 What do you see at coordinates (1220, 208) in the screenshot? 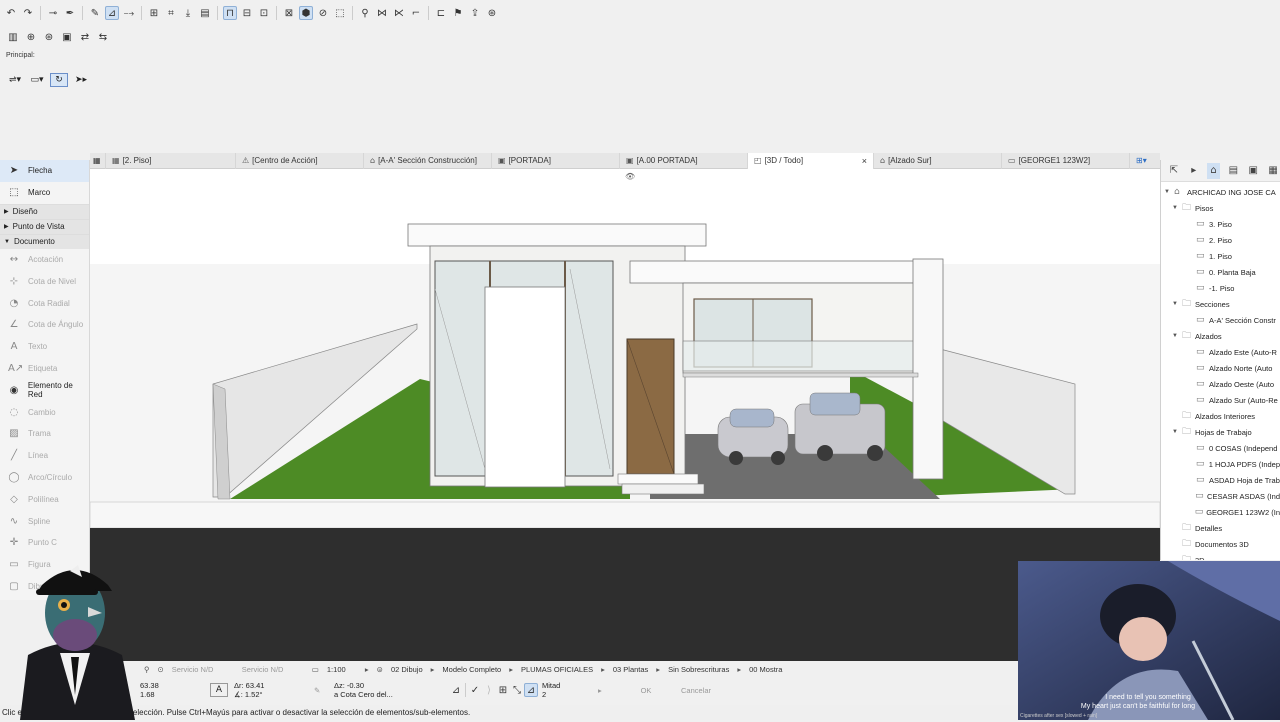
I see `tree-folder-pisos: ▼ 🗀 Pisos` at bounding box center [1220, 208].